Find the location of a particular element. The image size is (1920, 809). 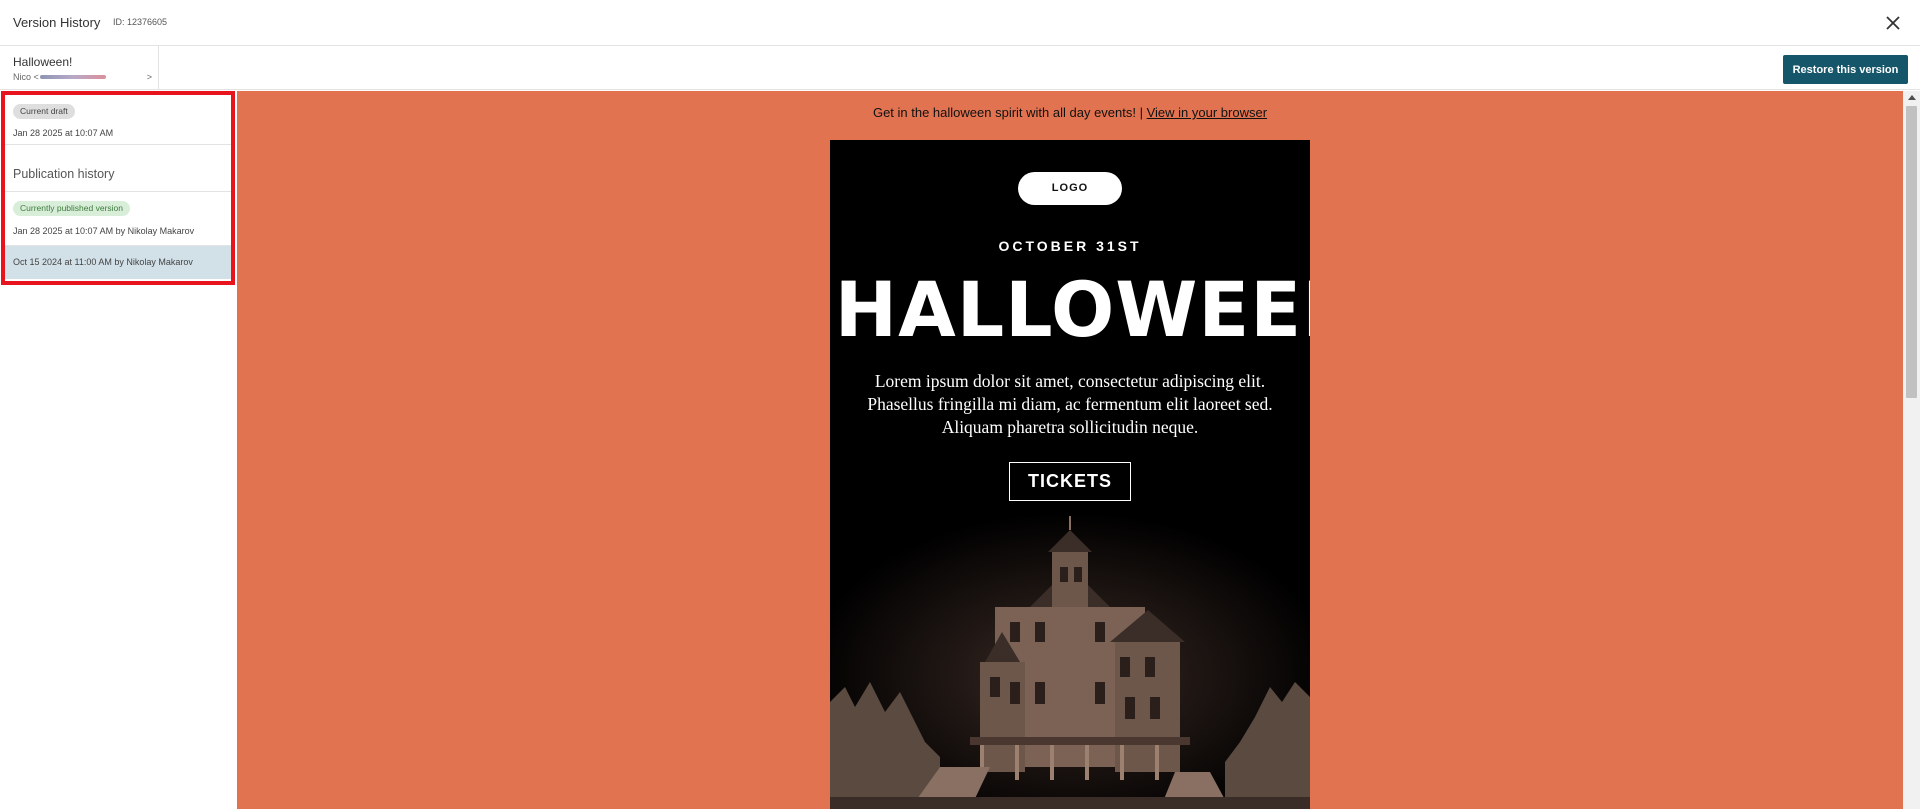

scroll-up-arrow-icon is located at coordinates (1912, 97).